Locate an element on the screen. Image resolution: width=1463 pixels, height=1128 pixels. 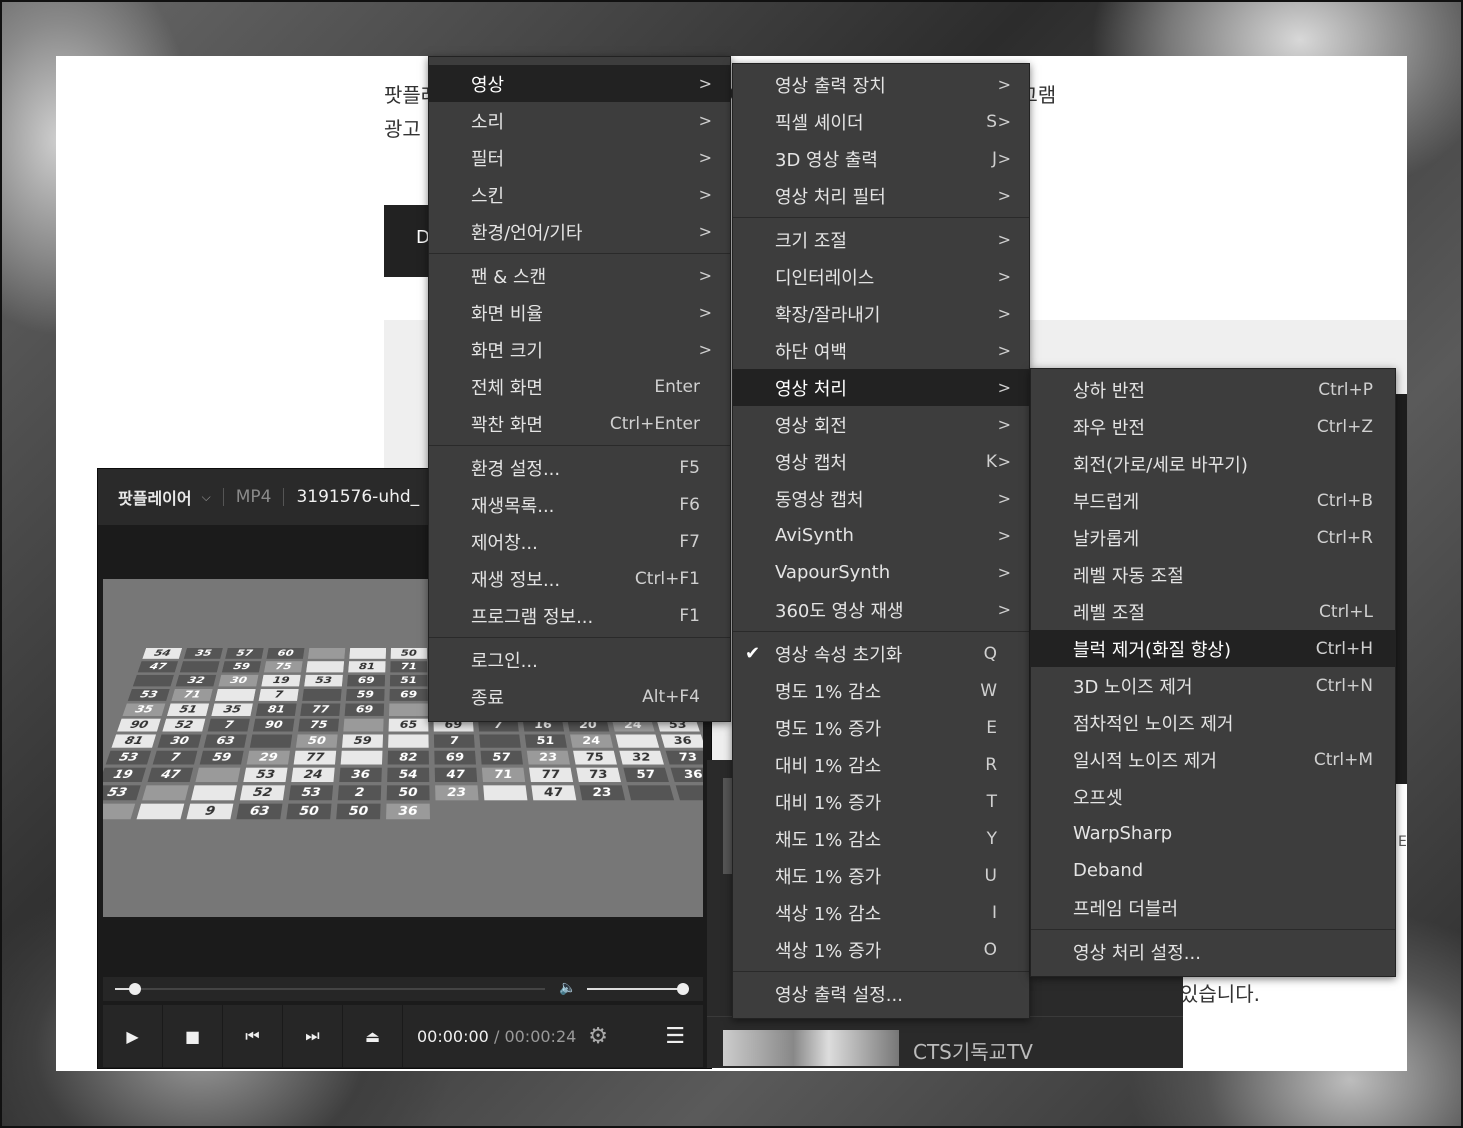
video-menu-item: 채도 1% 증가 U is located at coordinates (881, 875).